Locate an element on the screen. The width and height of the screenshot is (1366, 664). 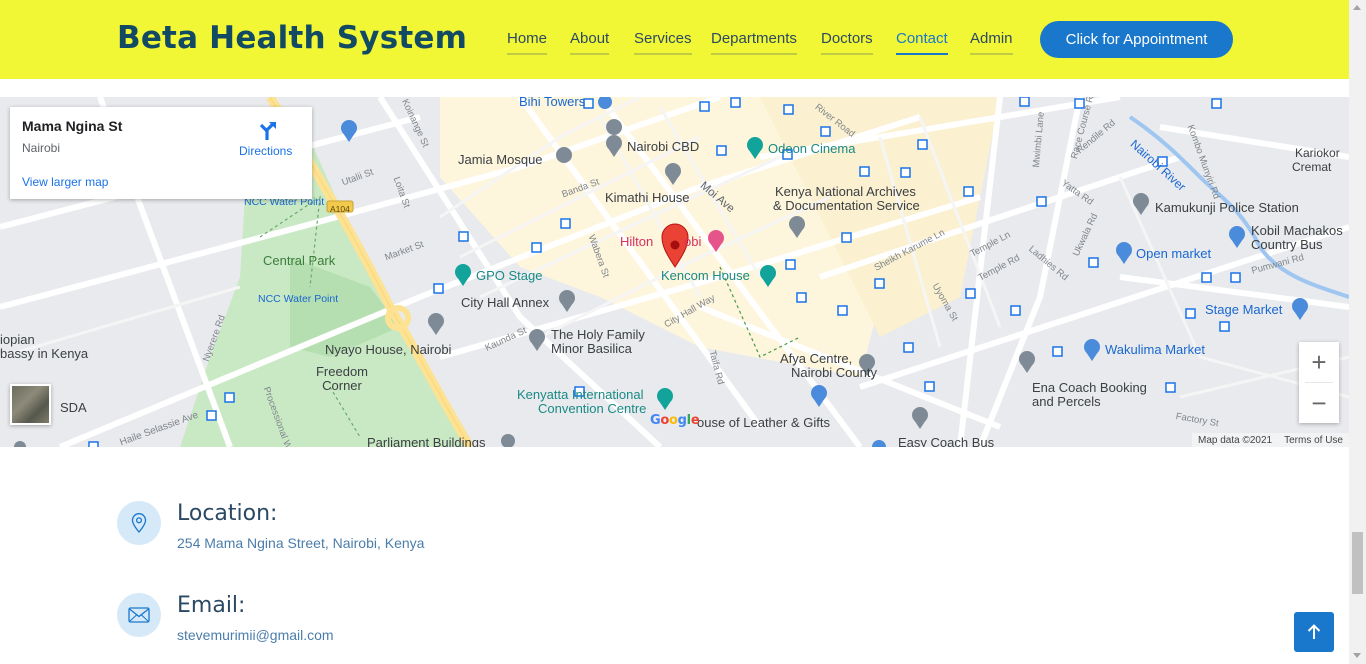
map-label-ethiopian-1: iopian is located at coordinates (17, 339).